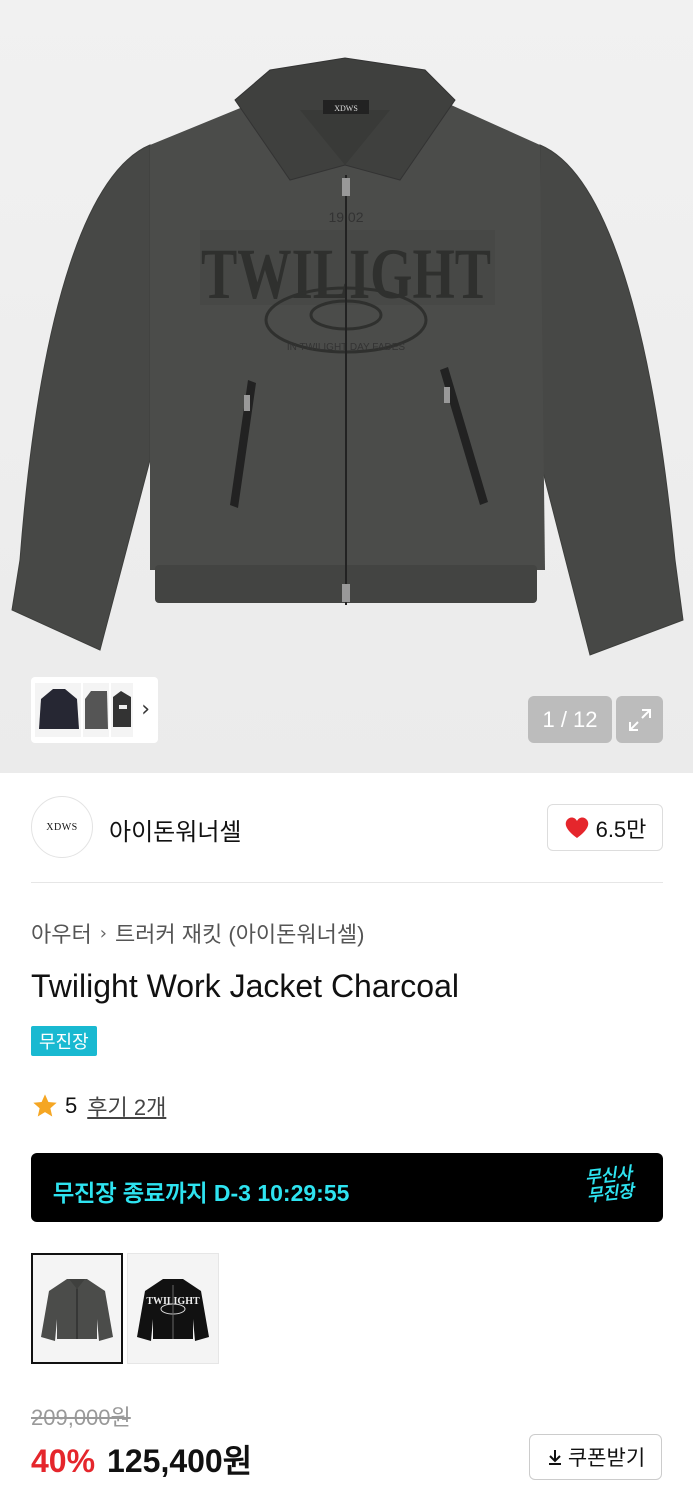 Image resolution: width=693 pixels, height=1500 pixels. I want to click on rating: 5 후기 2개, so click(98, 1106).